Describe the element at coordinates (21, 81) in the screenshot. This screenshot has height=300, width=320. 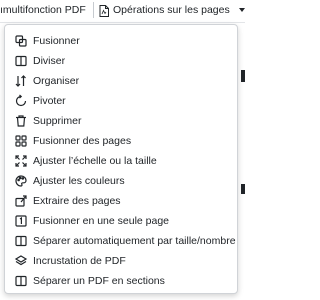
I see `sort-icon` at that location.